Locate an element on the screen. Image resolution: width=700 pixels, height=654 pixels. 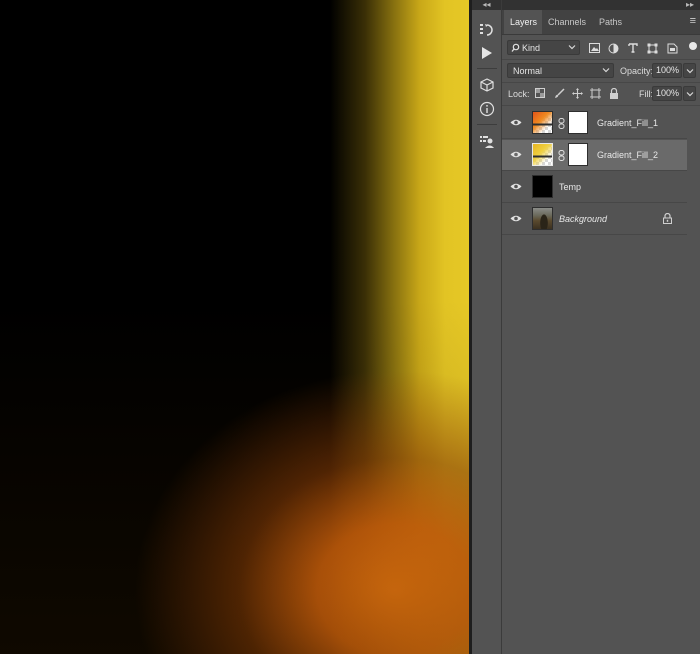
layer-name: Gradient_Fill_1 is located at coordinates (627, 123).